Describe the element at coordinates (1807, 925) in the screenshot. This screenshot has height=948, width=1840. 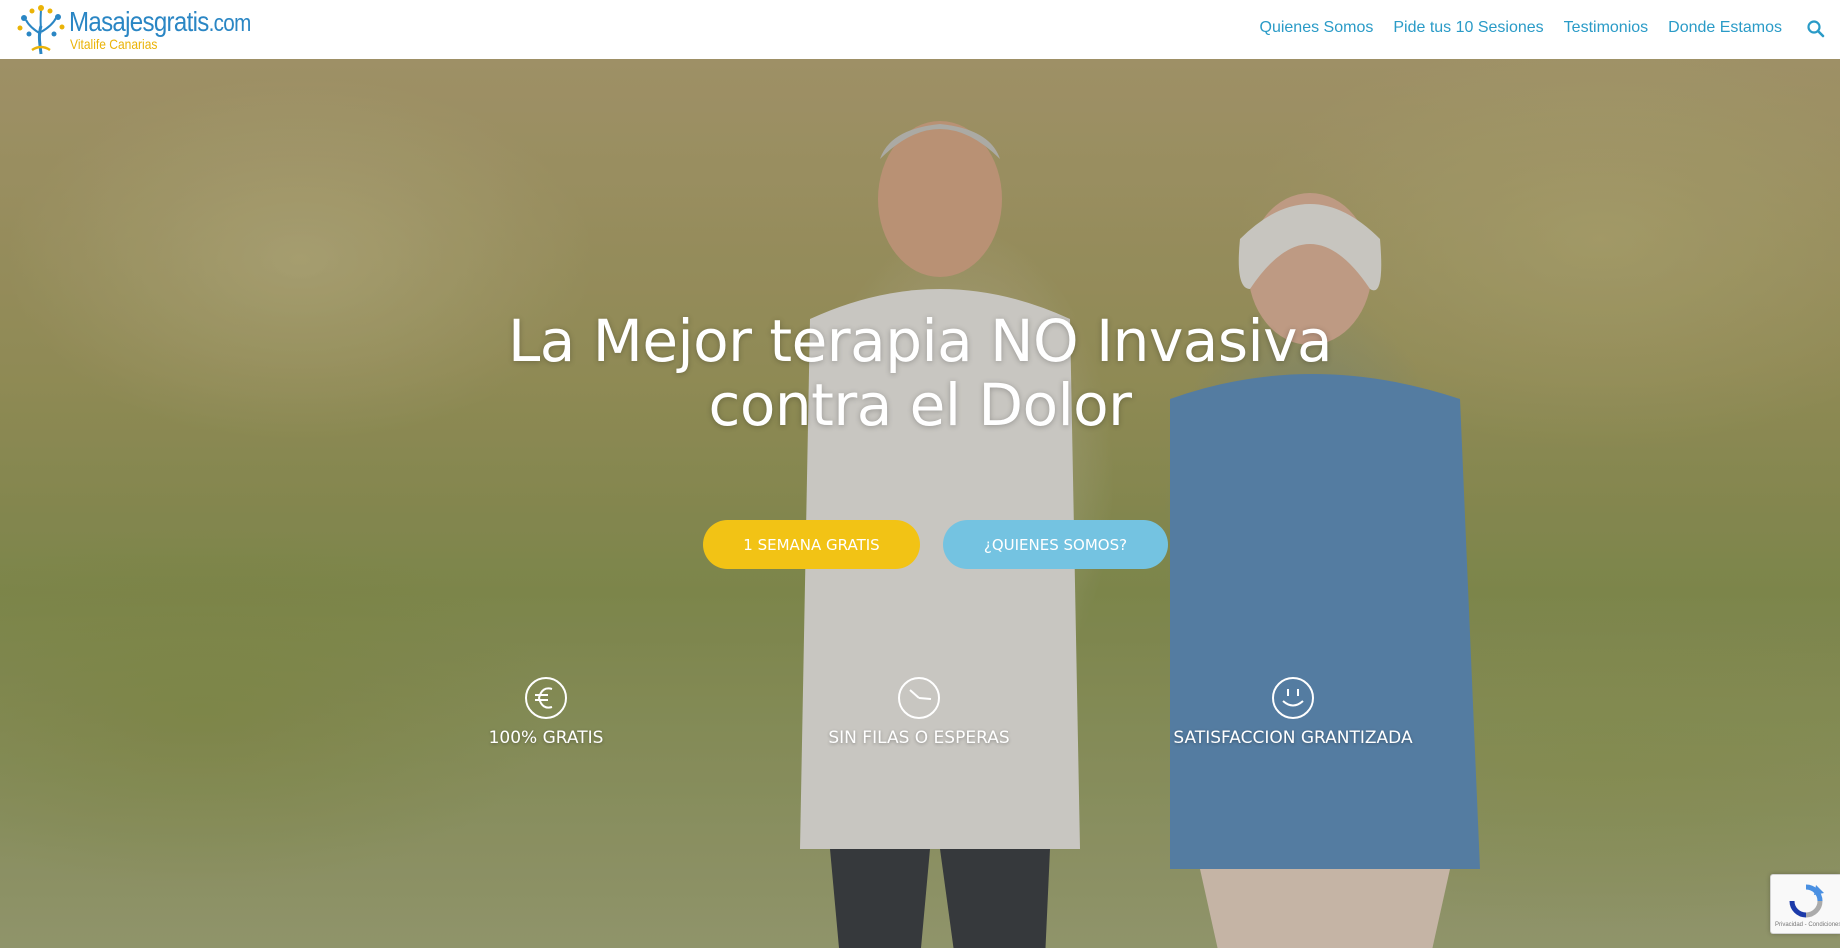
I see `recaptcha-footer-text: Privacidad - Condiciones` at that location.